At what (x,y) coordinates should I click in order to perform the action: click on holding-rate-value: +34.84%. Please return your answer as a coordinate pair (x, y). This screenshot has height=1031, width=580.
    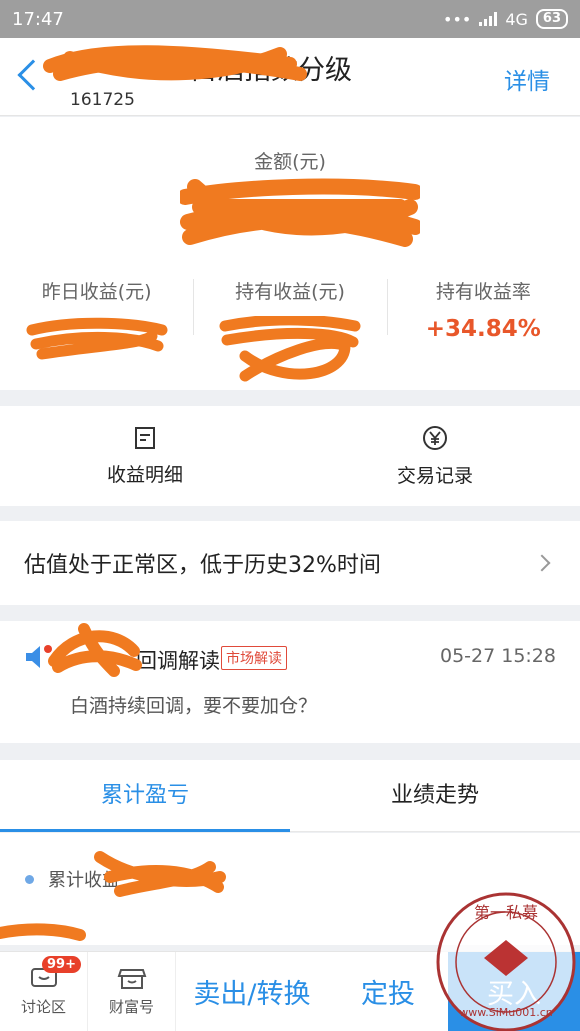
    Looking at the image, I should click on (483, 329).